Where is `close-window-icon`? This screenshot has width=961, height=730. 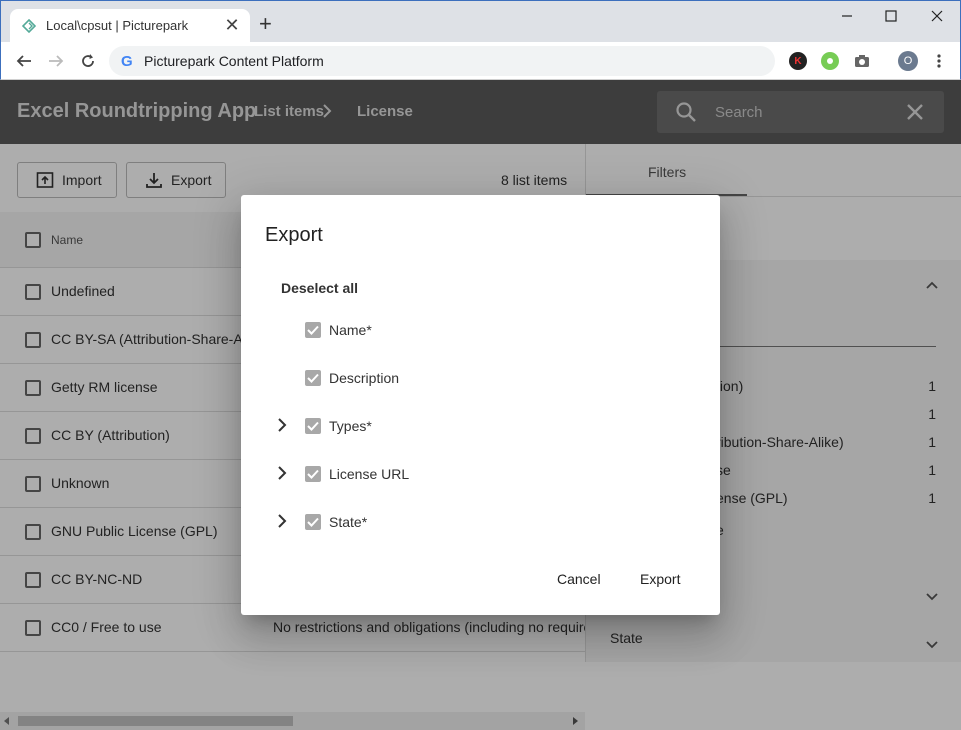 close-window-icon is located at coordinates (937, 16).